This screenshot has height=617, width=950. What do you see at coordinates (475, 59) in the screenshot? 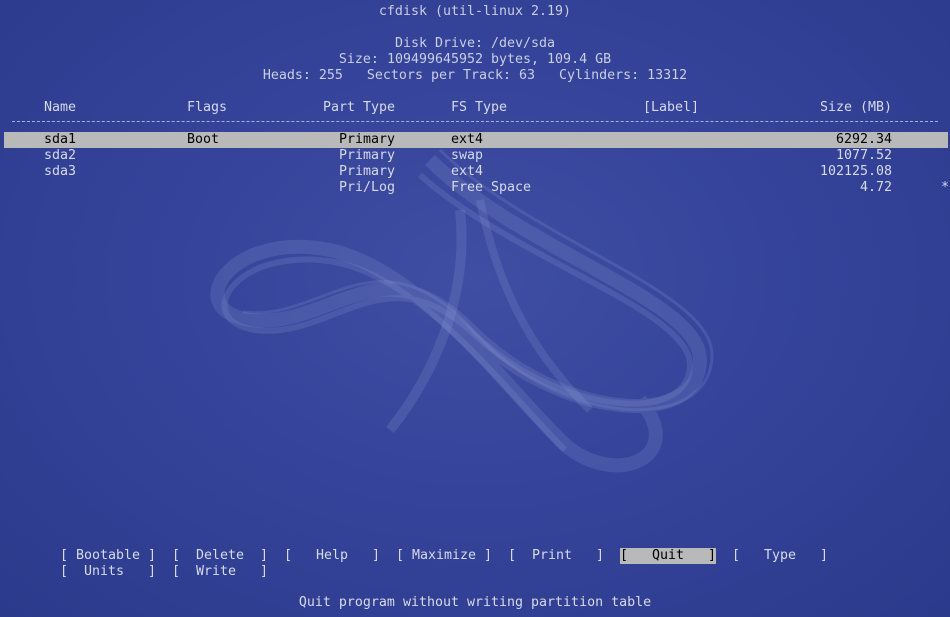
I see `disk-size-line: Size: 109499645952 bytes, 109.4 GB` at bounding box center [475, 59].